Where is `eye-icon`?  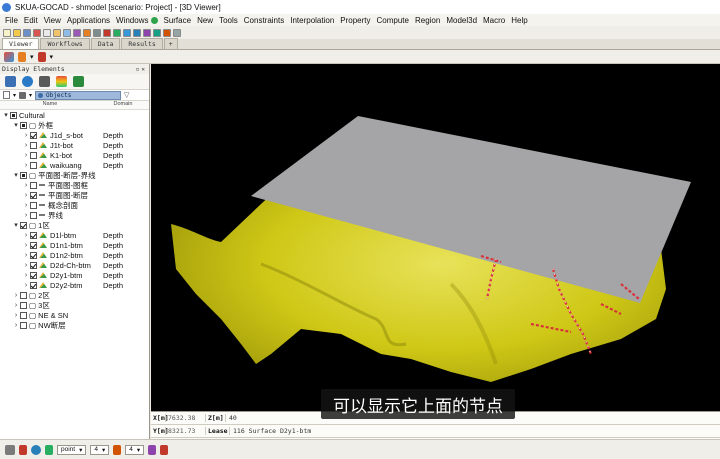
eye-icon is located at coordinates (27, 81).